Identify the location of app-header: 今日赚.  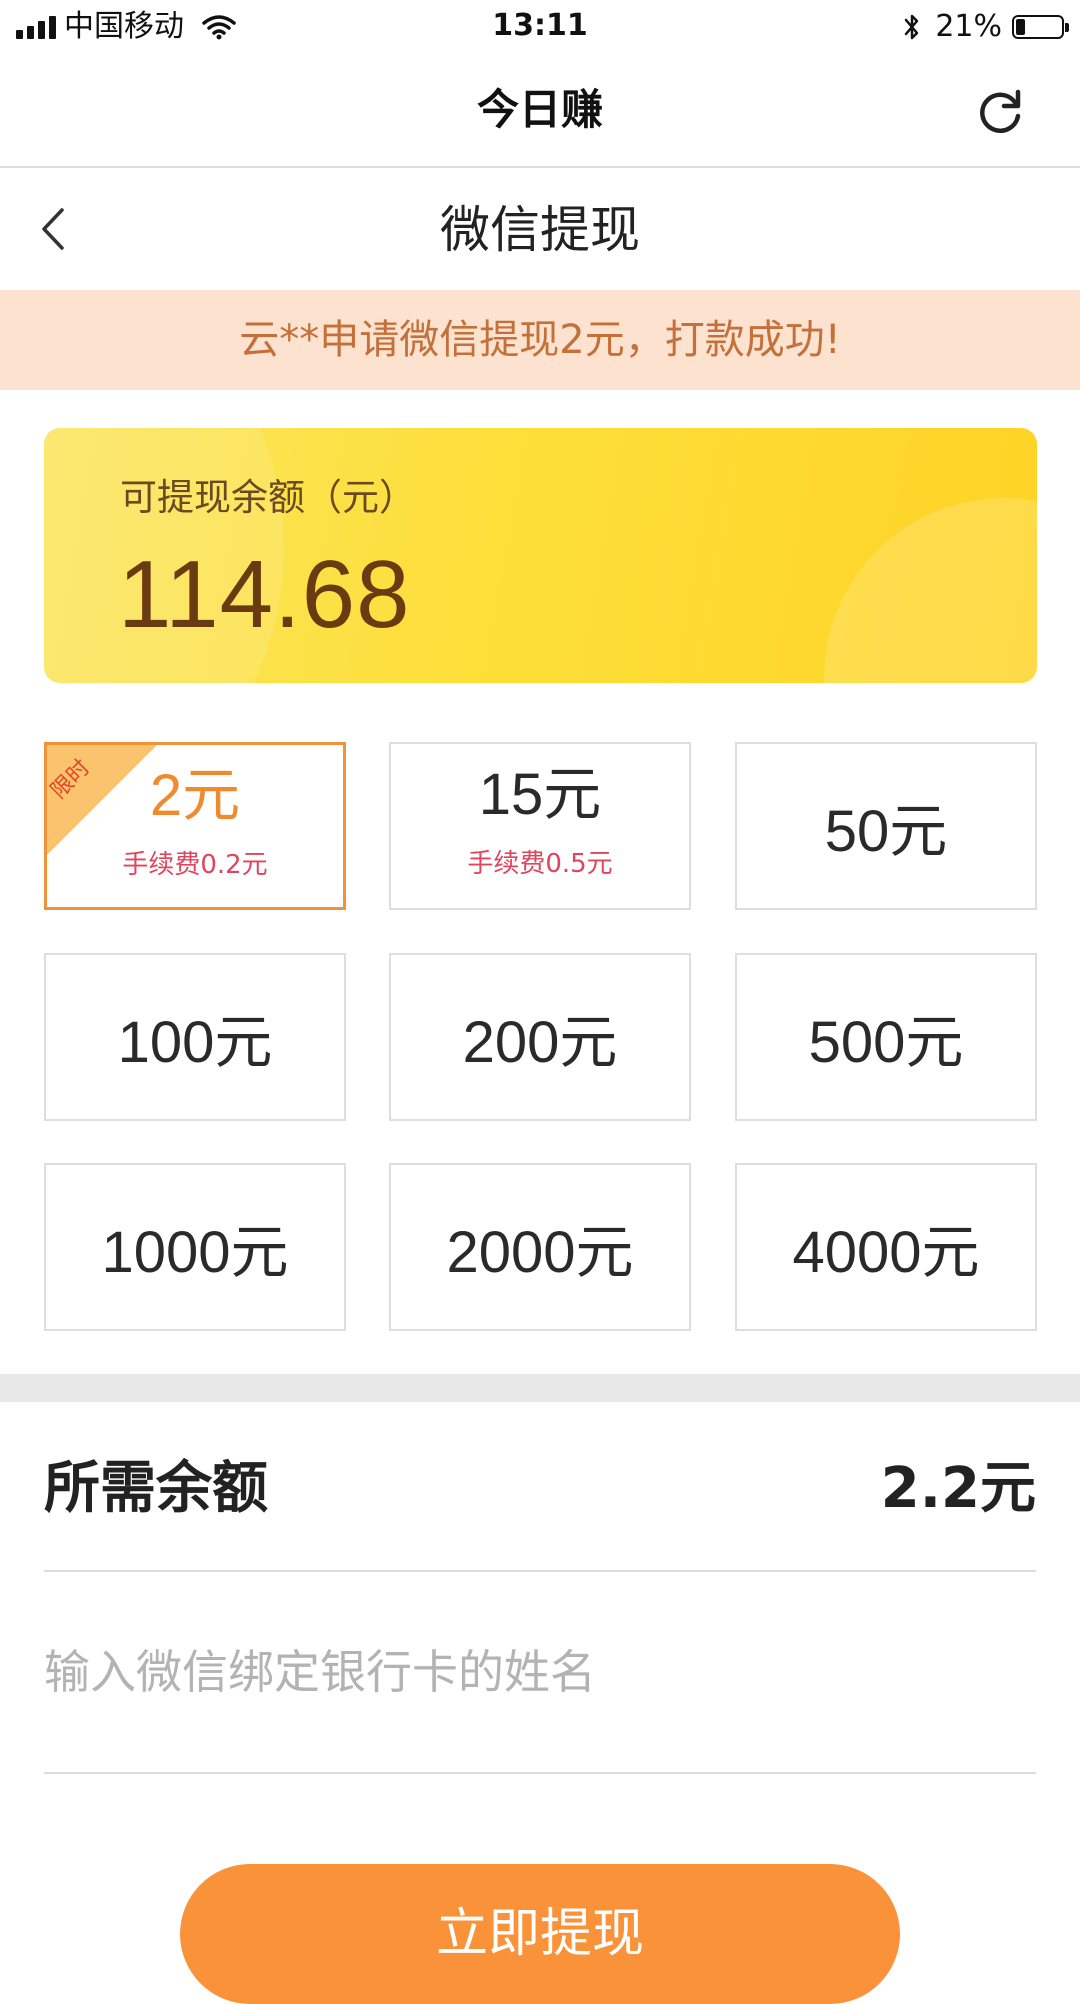
(540, 111).